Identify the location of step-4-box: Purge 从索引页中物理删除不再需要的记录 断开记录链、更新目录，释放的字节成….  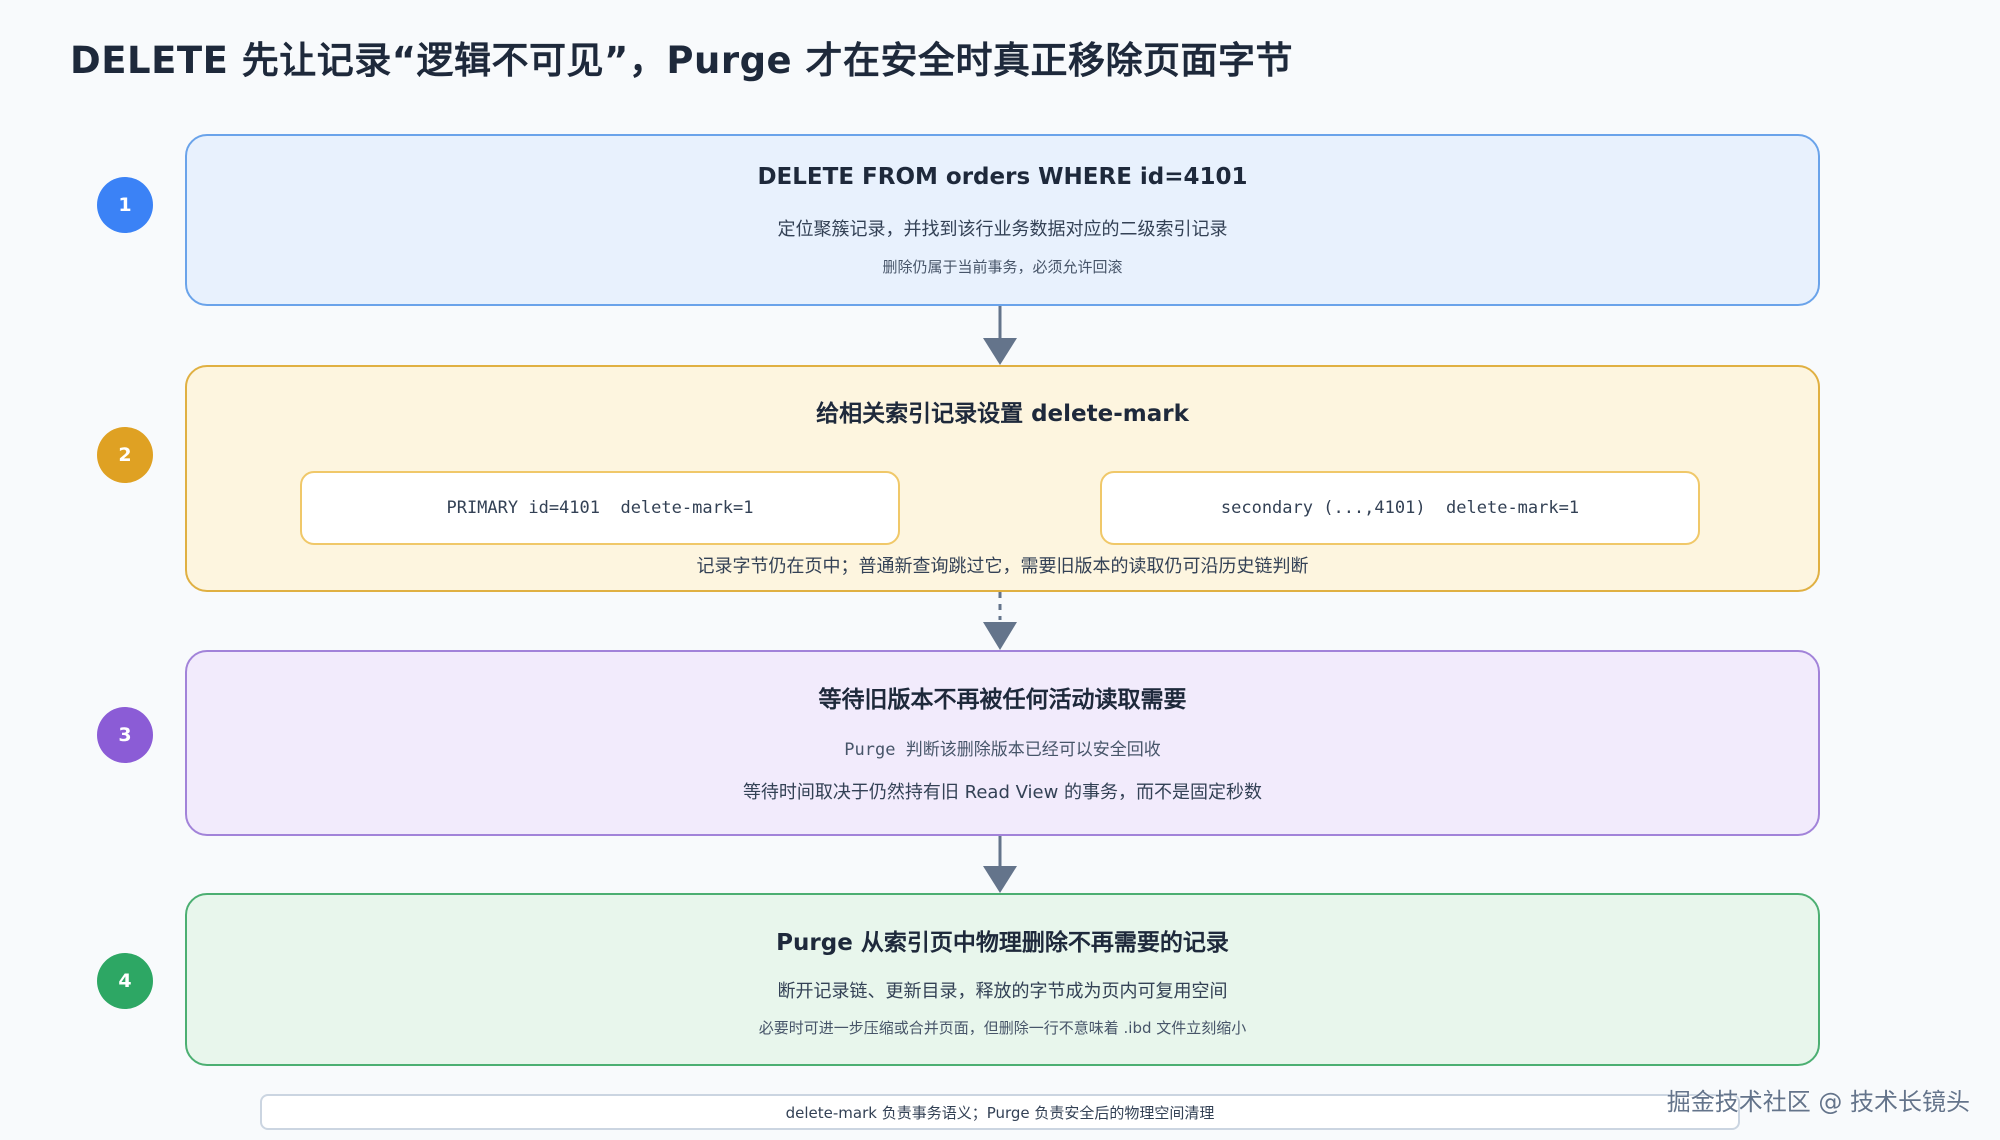
(1002, 979).